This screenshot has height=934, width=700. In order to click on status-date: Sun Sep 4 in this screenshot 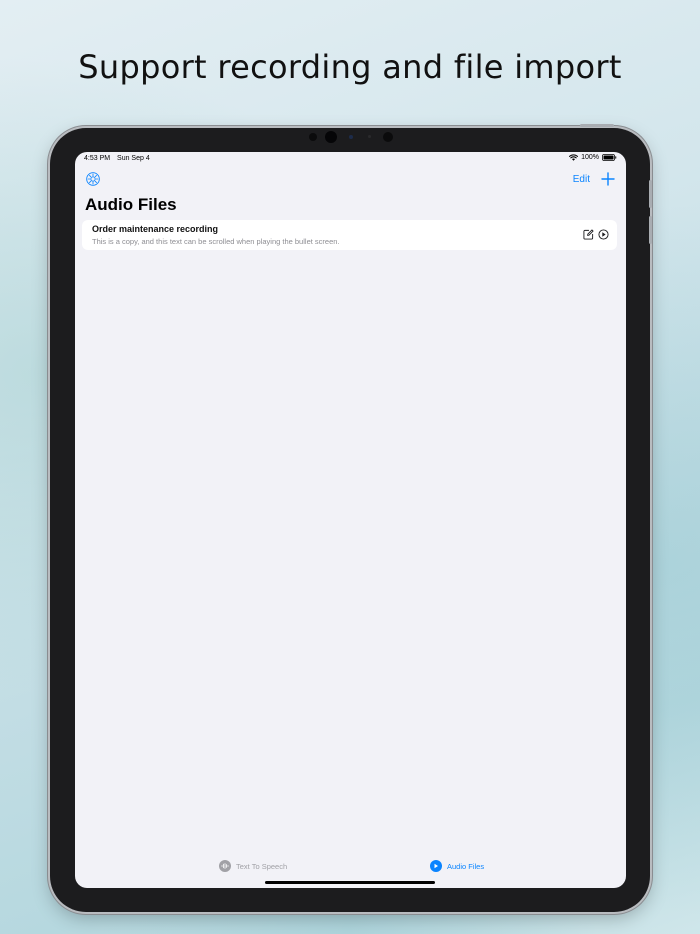, I will do `click(133, 158)`.